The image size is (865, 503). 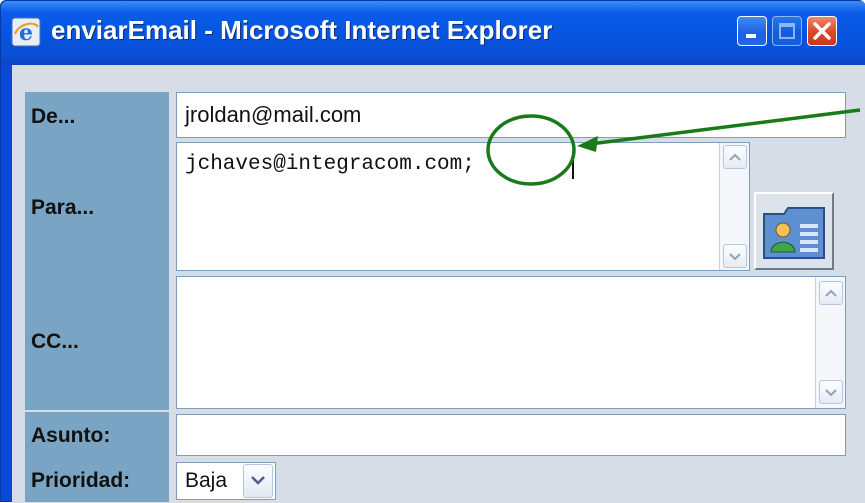 I want to click on annotation-circle, so click(x=531, y=150).